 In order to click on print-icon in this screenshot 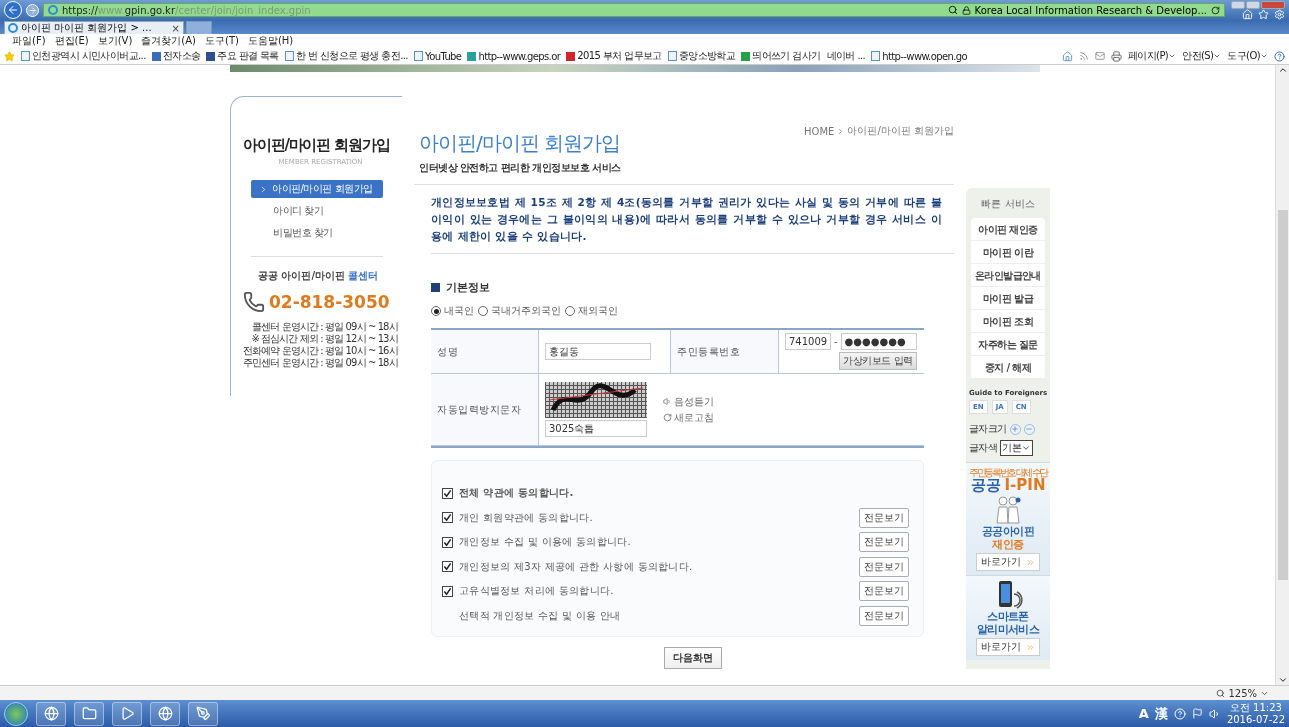, I will do `click(1116, 56)`.